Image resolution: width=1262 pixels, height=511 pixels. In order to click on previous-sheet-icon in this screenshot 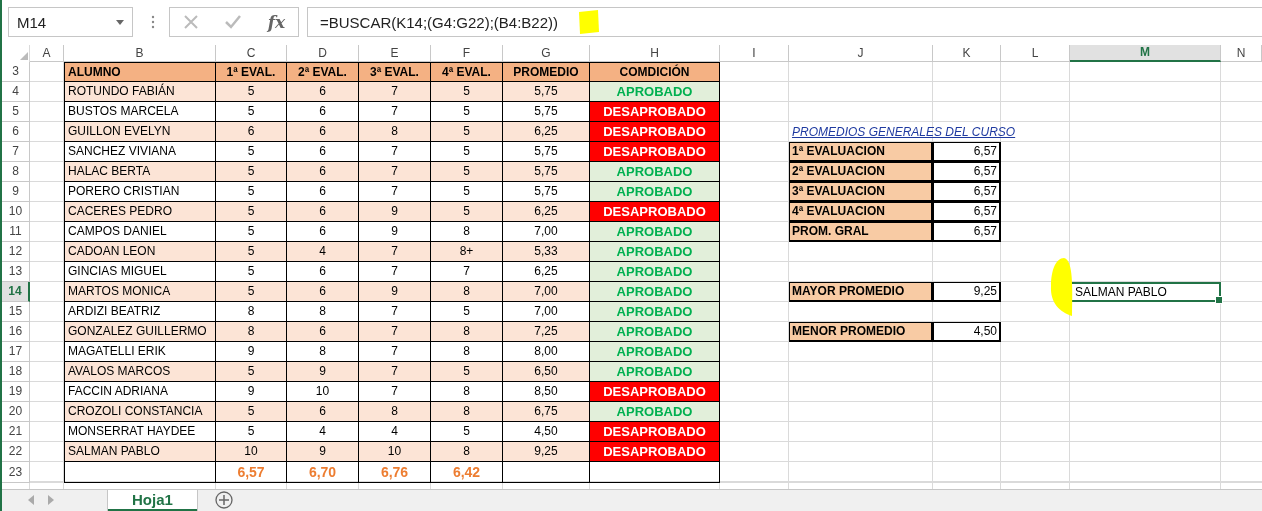, I will do `click(31, 500)`.